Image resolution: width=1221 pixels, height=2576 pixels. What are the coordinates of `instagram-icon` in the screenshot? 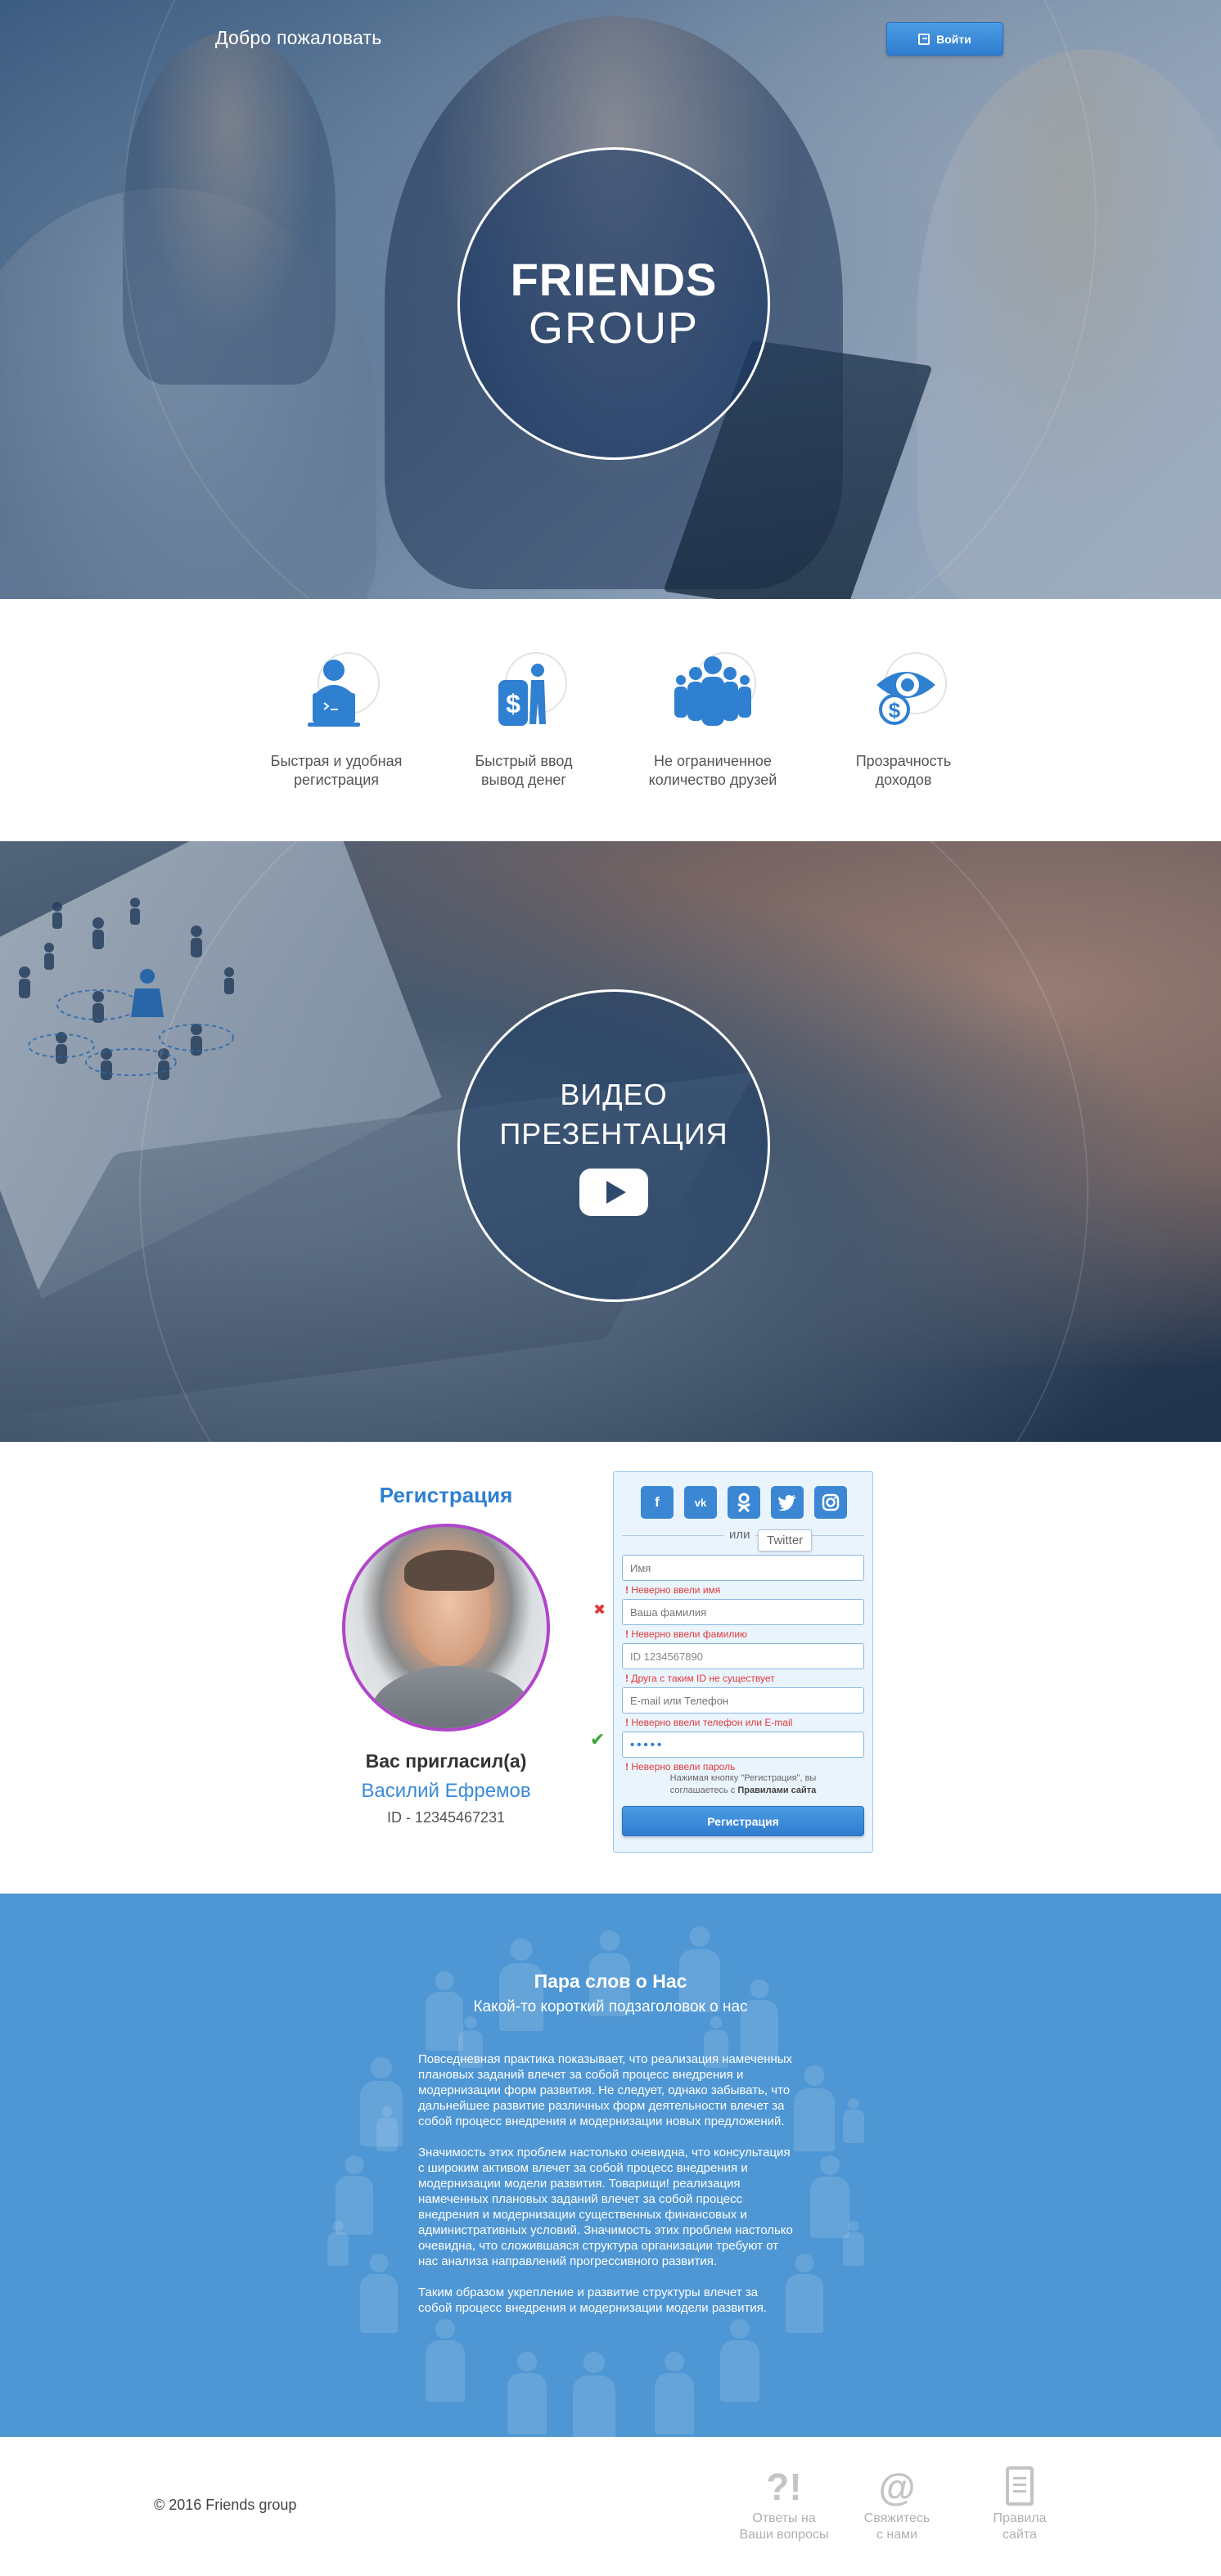 It's located at (831, 1502).